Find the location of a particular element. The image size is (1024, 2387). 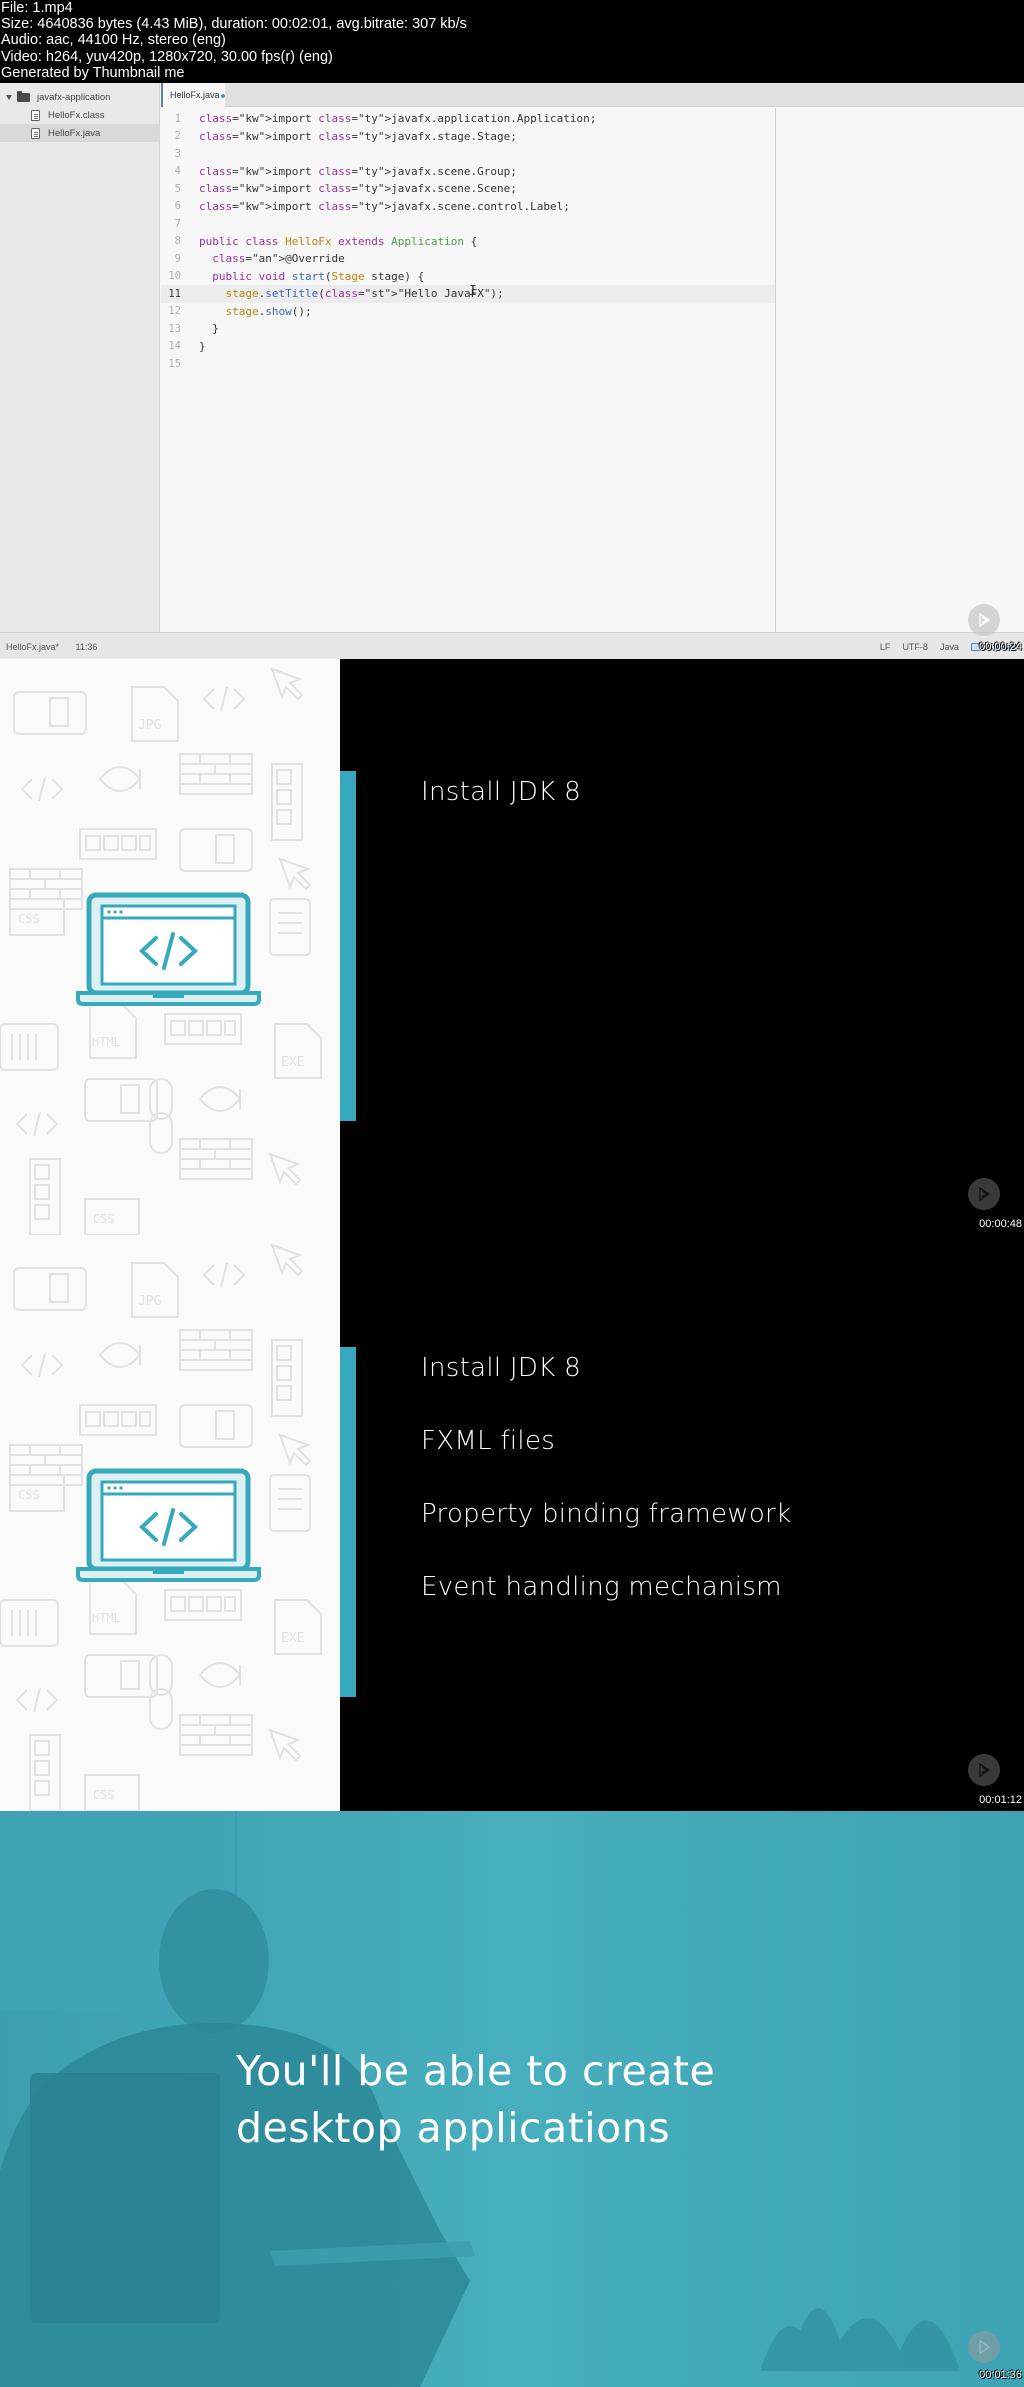

tree-file-class: HelloFx.class is located at coordinates (79, 115).